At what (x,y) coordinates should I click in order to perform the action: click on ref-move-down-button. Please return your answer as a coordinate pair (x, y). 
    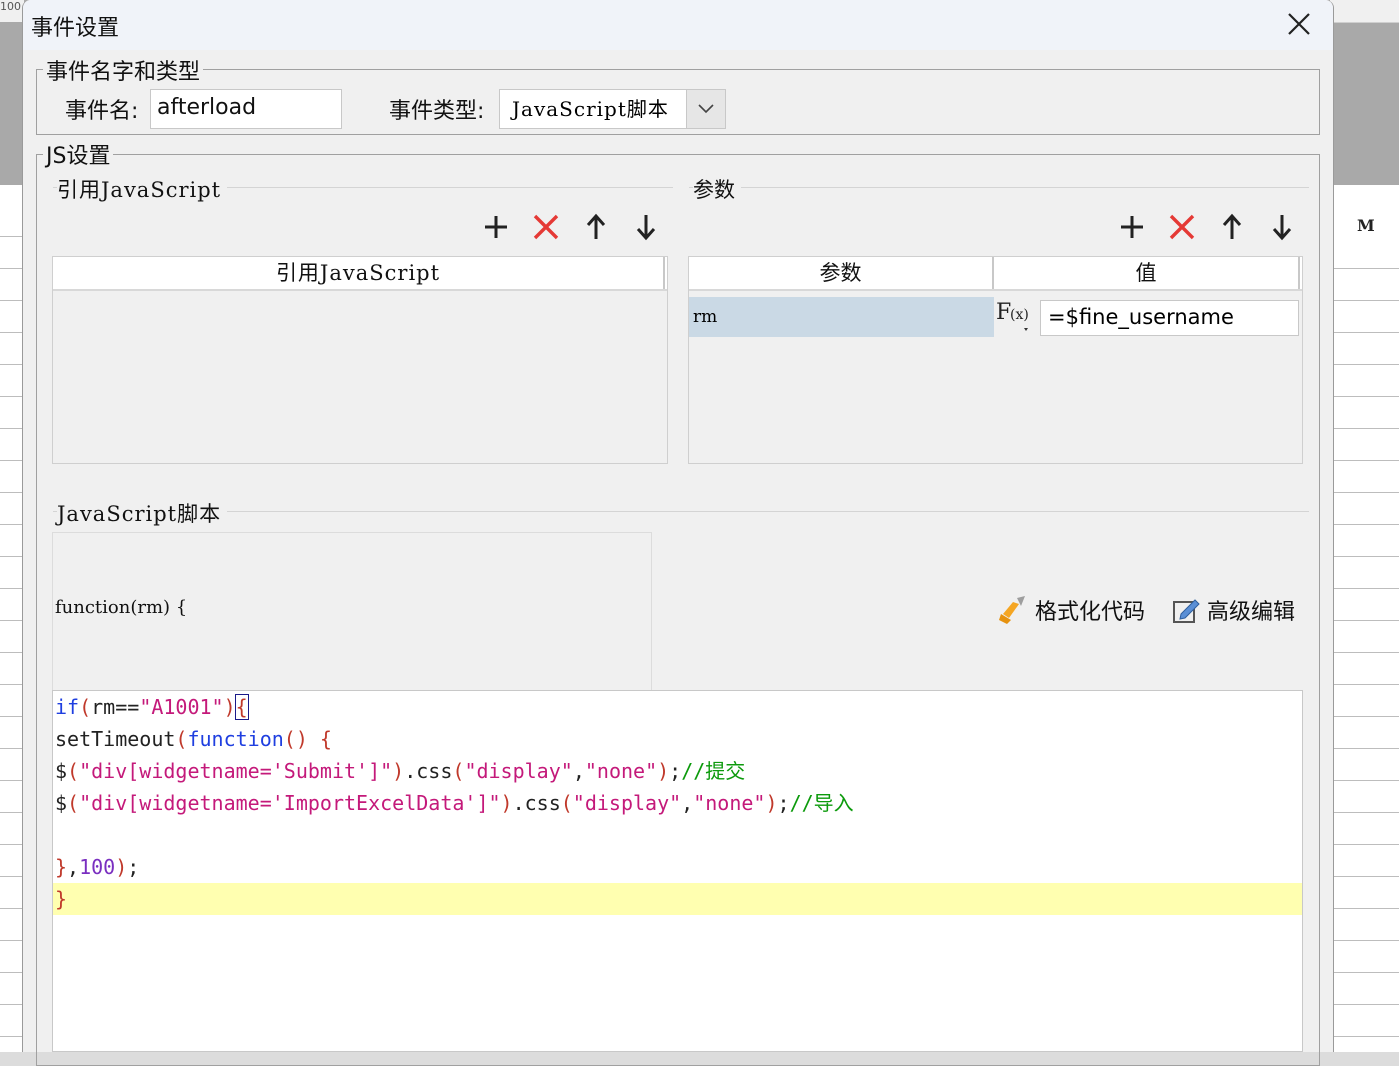
    Looking at the image, I should click on (646, 227).